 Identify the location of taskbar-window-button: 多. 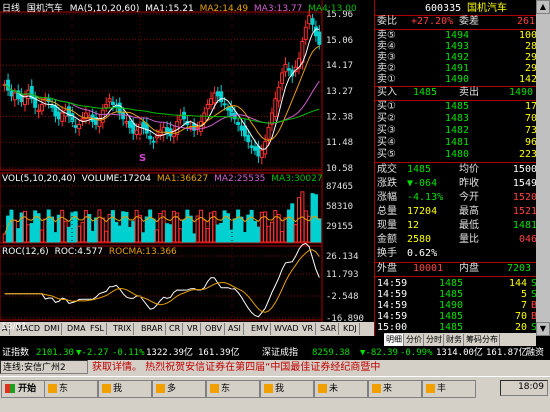
(179, 389).